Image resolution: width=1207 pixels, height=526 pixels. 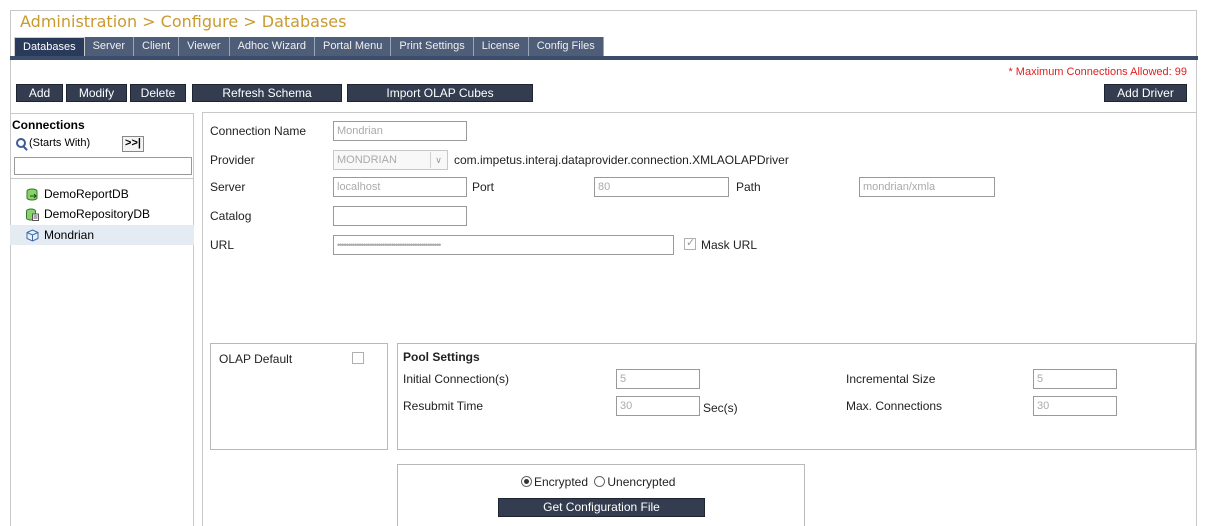 What do you see at coordinates (21, 143) in the screenshot?
I see `search-icon` at bounding box center [21, 143].